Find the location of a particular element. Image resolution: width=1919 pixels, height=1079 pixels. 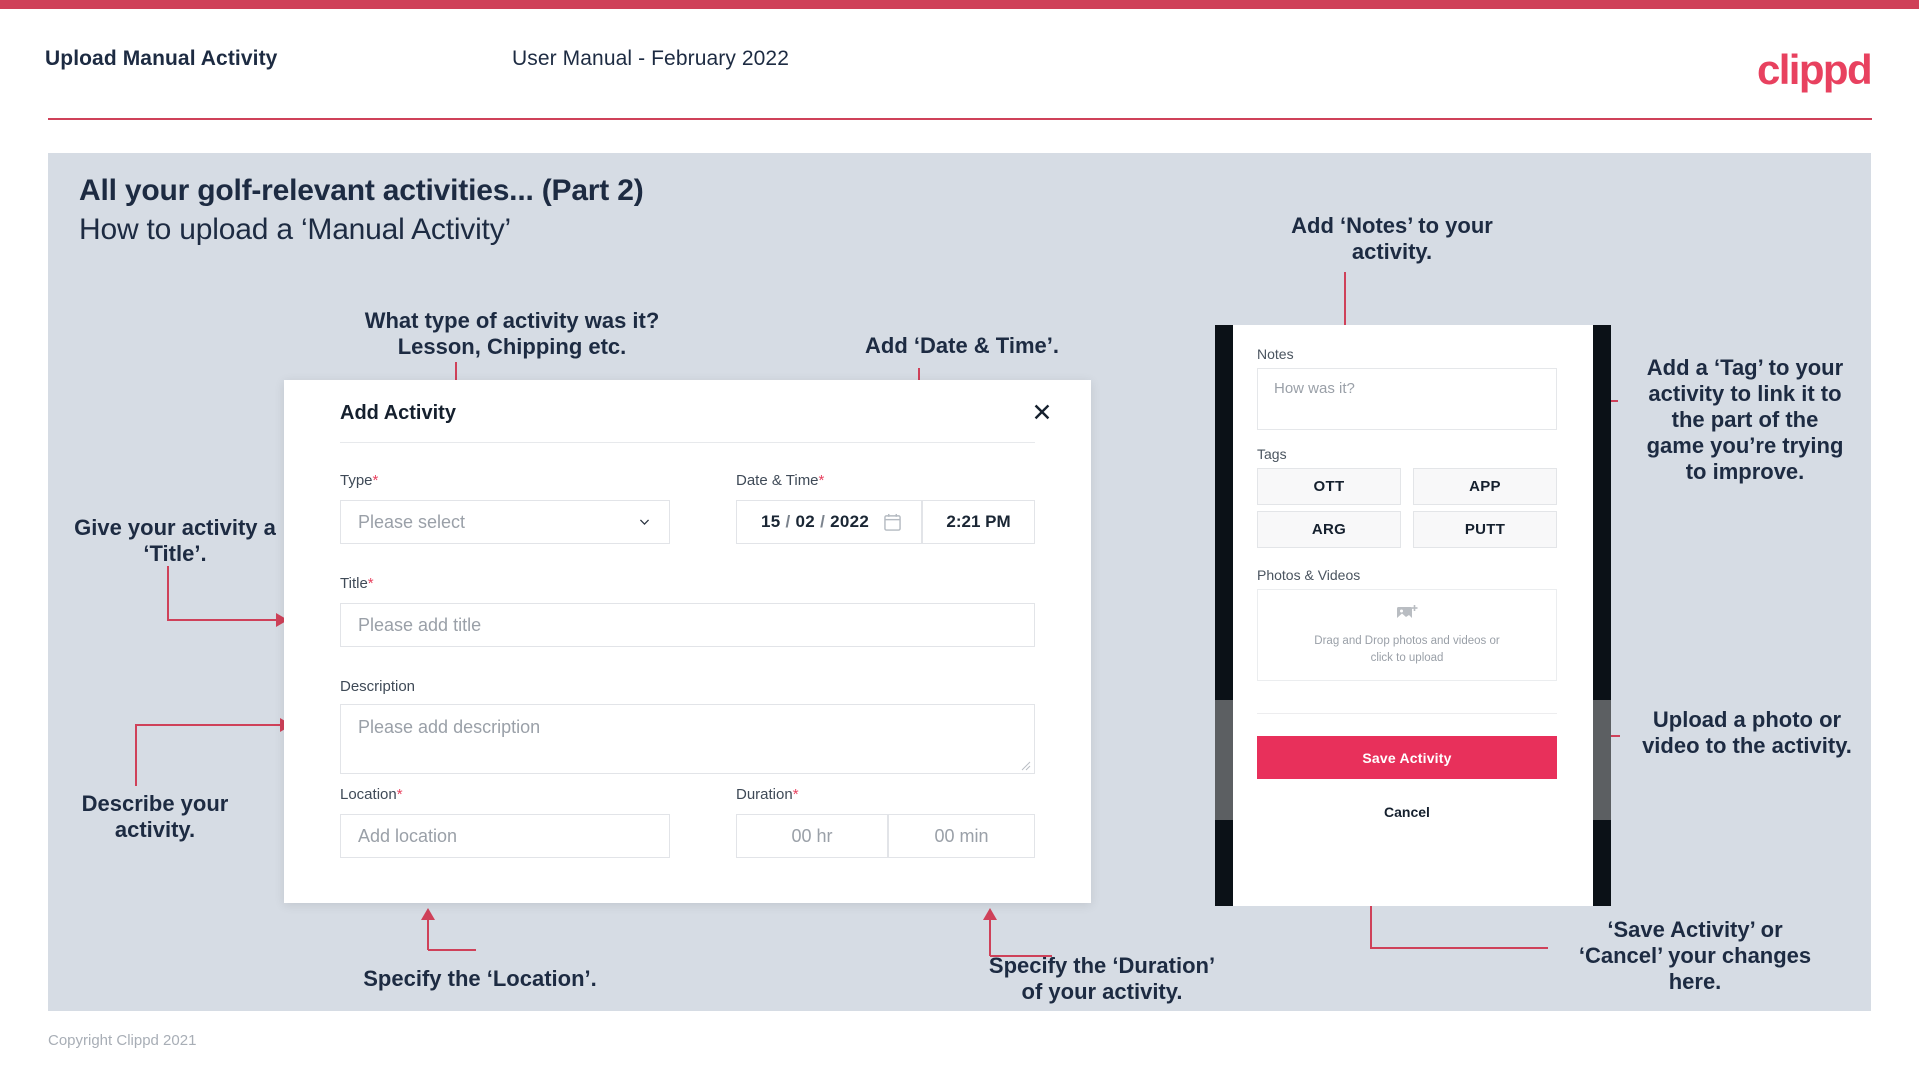

date-day: 15 is located at coordinates (771, 521).